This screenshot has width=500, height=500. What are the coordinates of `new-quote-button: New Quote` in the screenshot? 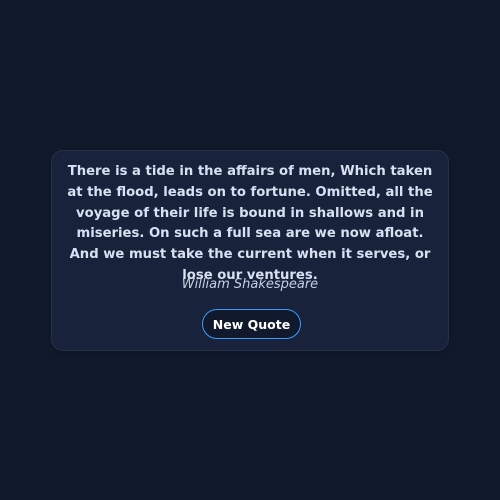 It's located at (251, 324).